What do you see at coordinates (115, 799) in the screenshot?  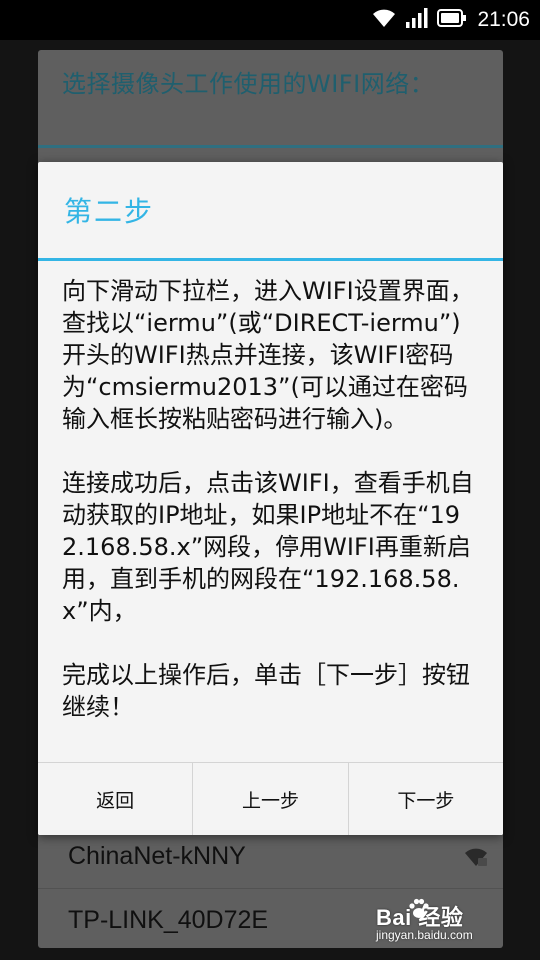 I see `back-button: 返回` at bounding box center [115, 799].